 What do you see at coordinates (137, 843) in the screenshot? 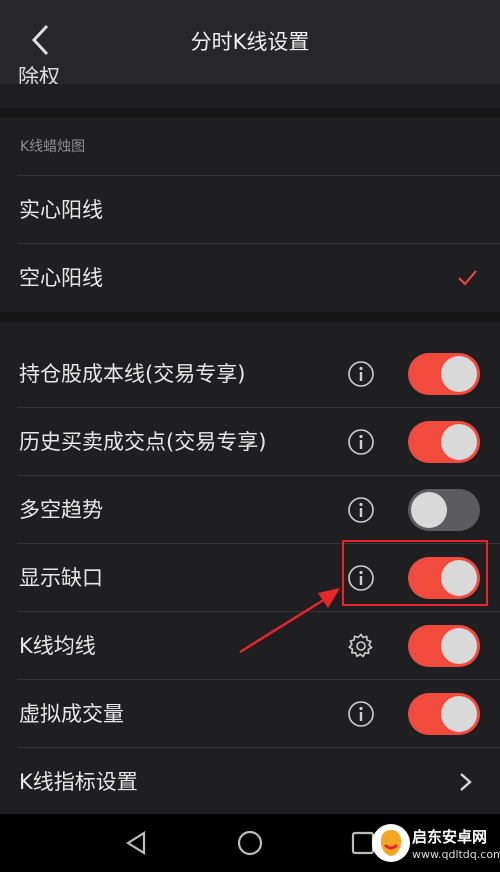
I see `nav-back-icon` at bounding box center [137, 843].